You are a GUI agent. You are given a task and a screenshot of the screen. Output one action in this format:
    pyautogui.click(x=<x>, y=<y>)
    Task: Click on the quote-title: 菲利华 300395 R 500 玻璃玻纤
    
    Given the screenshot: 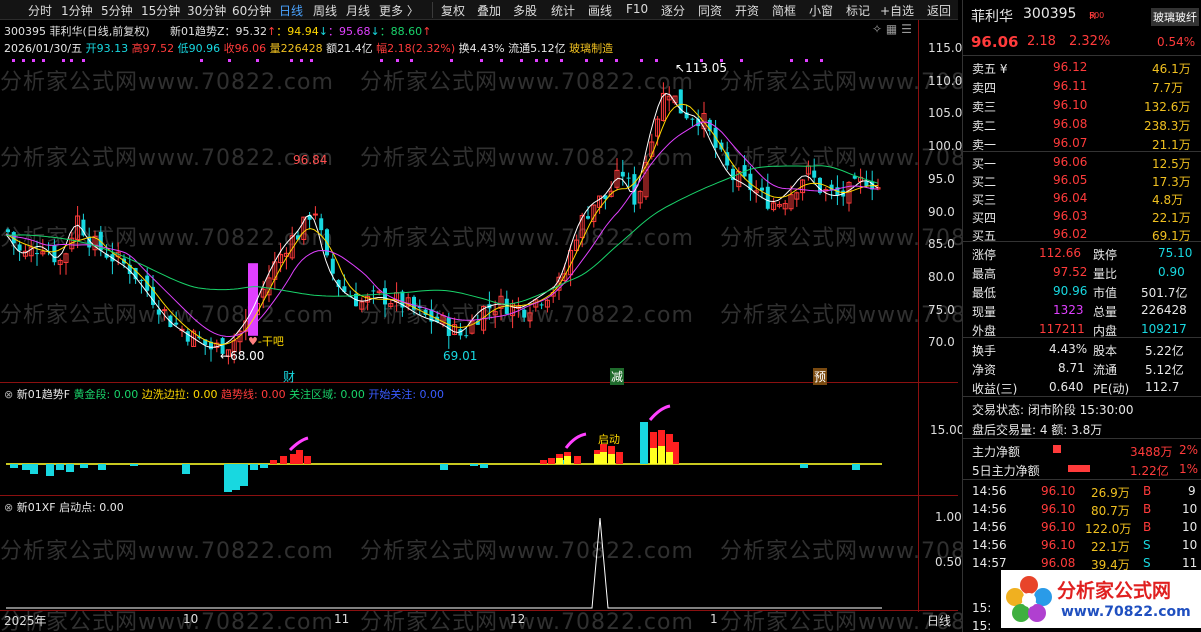 What is the action you would take?
    pyautogui.click(x=1082, y=15)
    